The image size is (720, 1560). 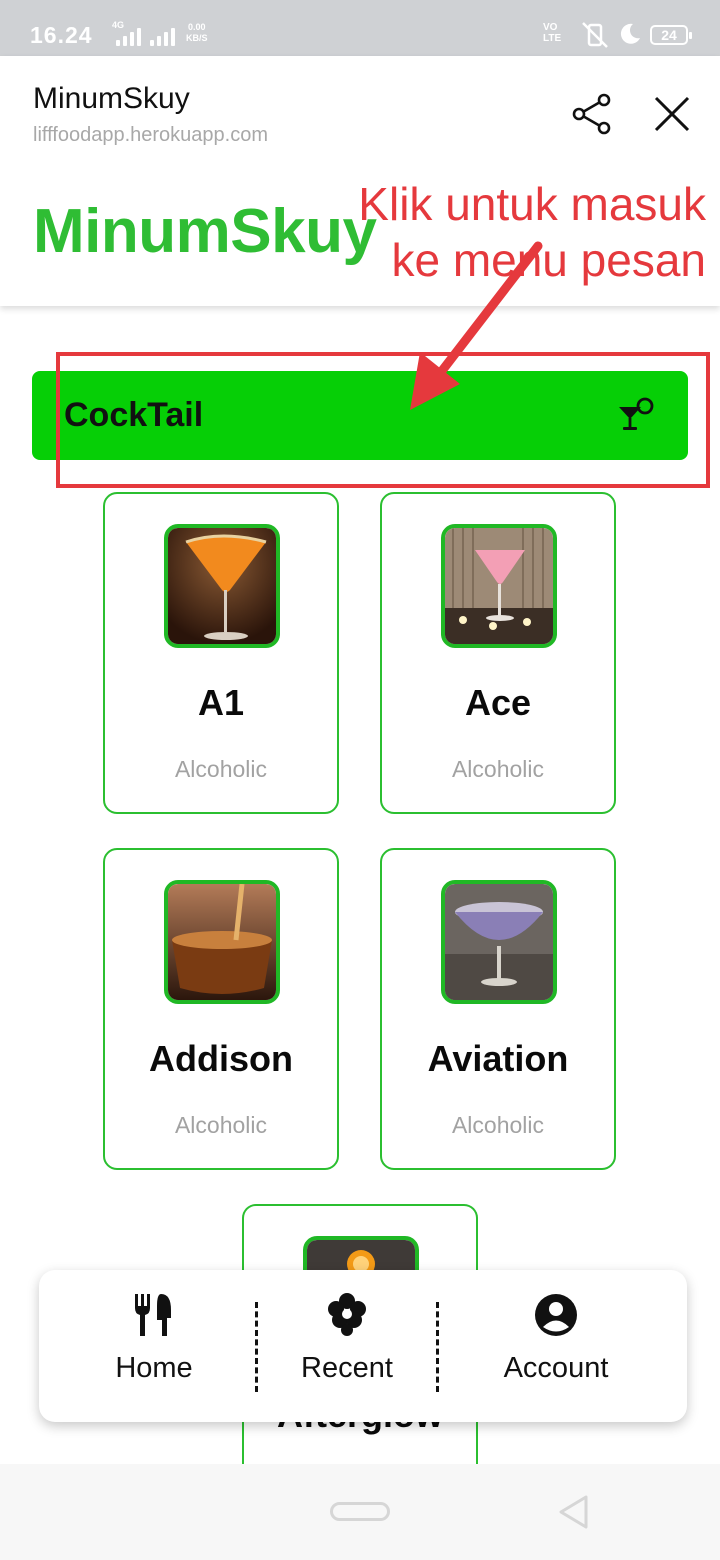 I want to click on drink-name: Aviation, so click(x=498, y=1058).